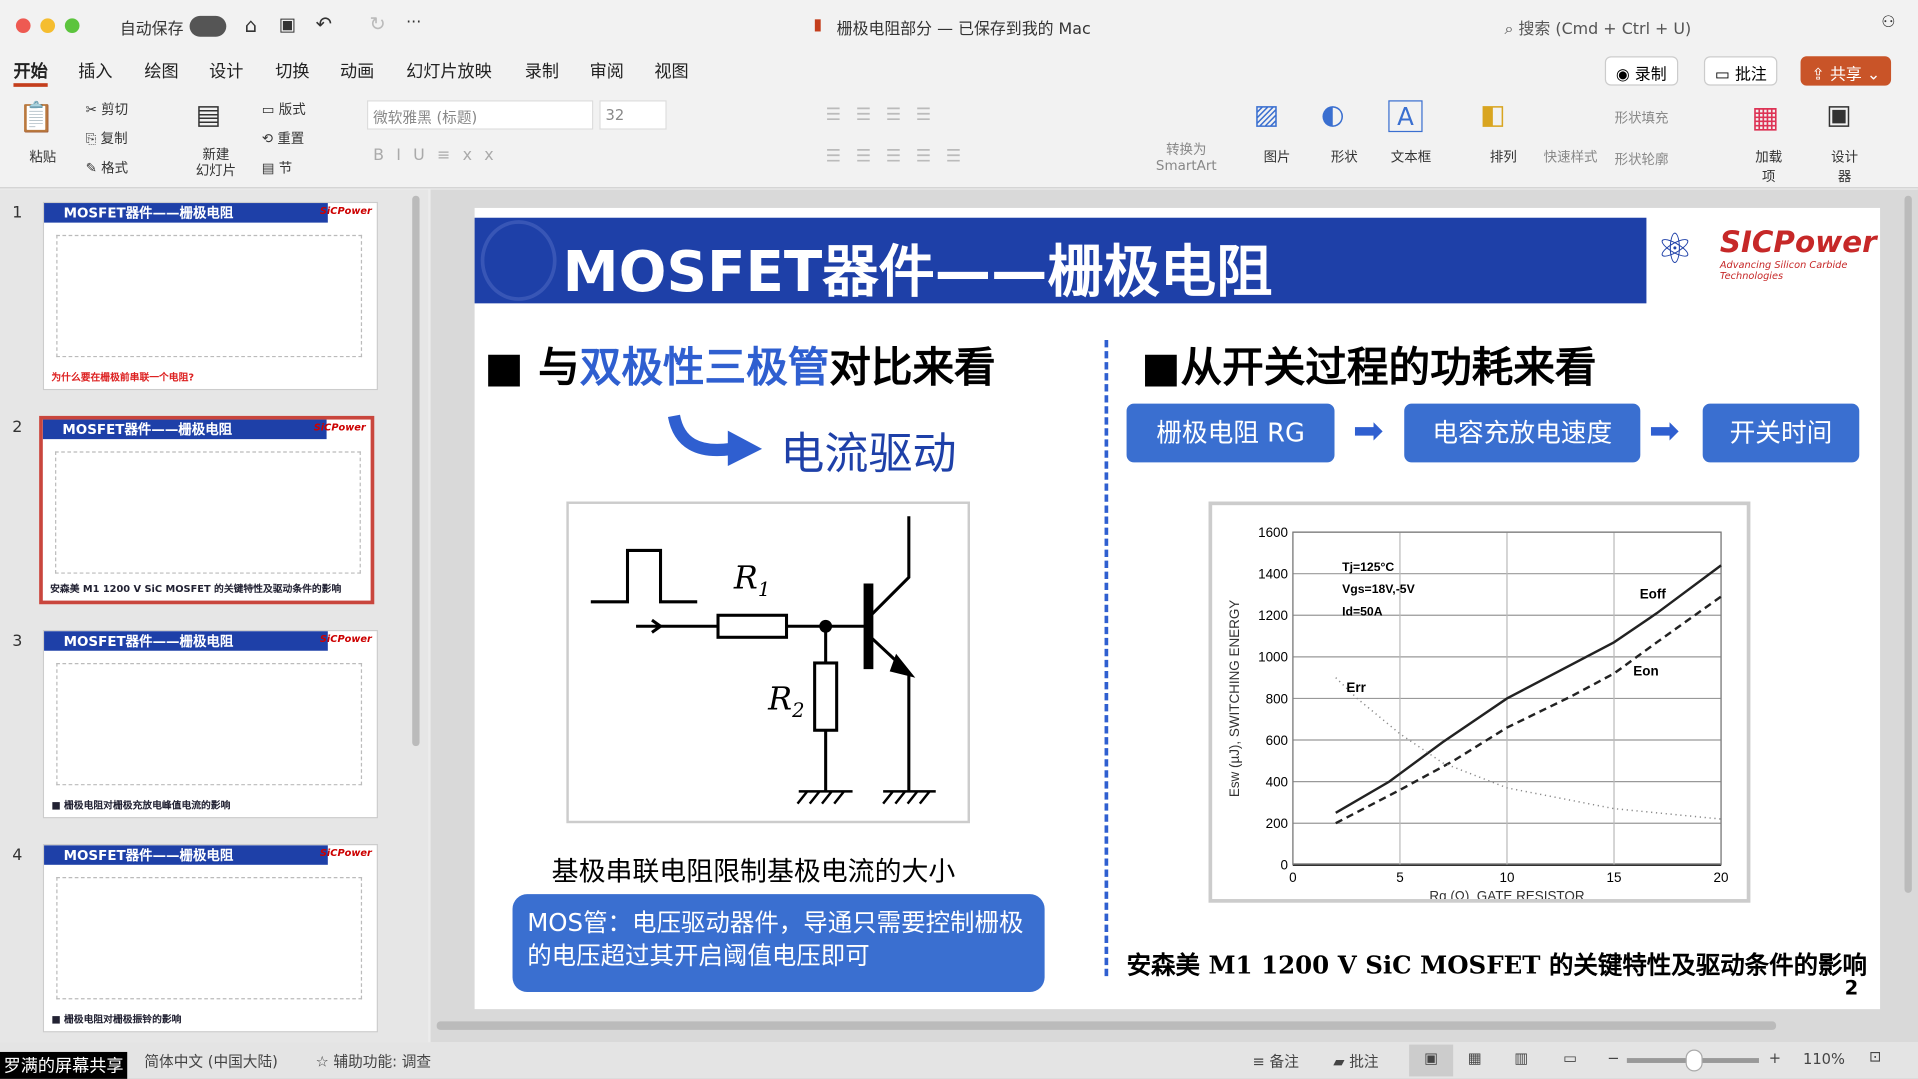 This screenshot has width=1918, height=1079. What do you see at coordinates (377, 23) in the screenshot?
I see `redo-icon: ↻` at bounding box center [377, 23].